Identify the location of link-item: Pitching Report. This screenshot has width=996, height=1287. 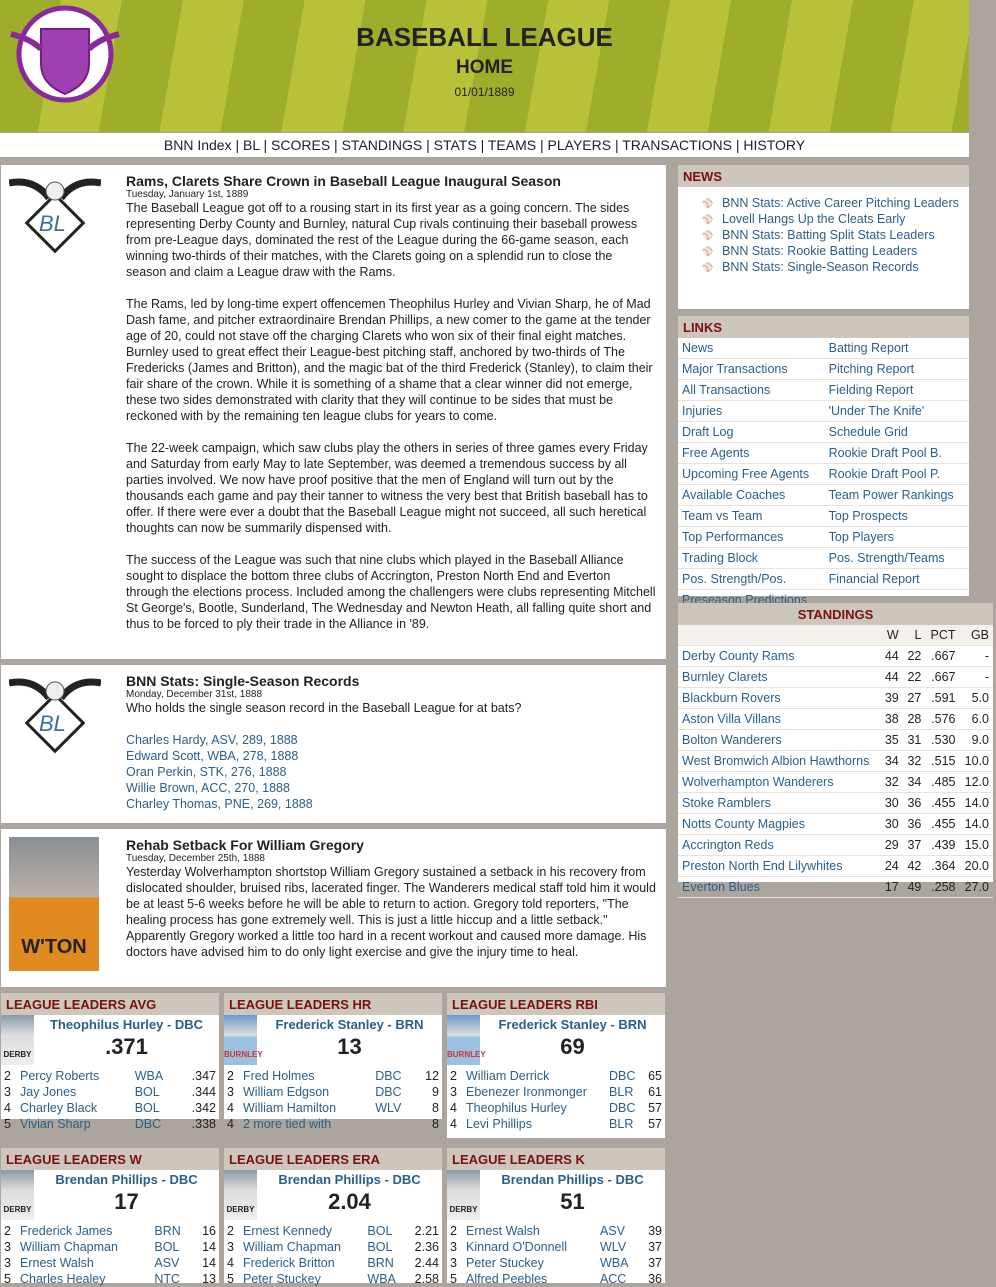
(896, 369).